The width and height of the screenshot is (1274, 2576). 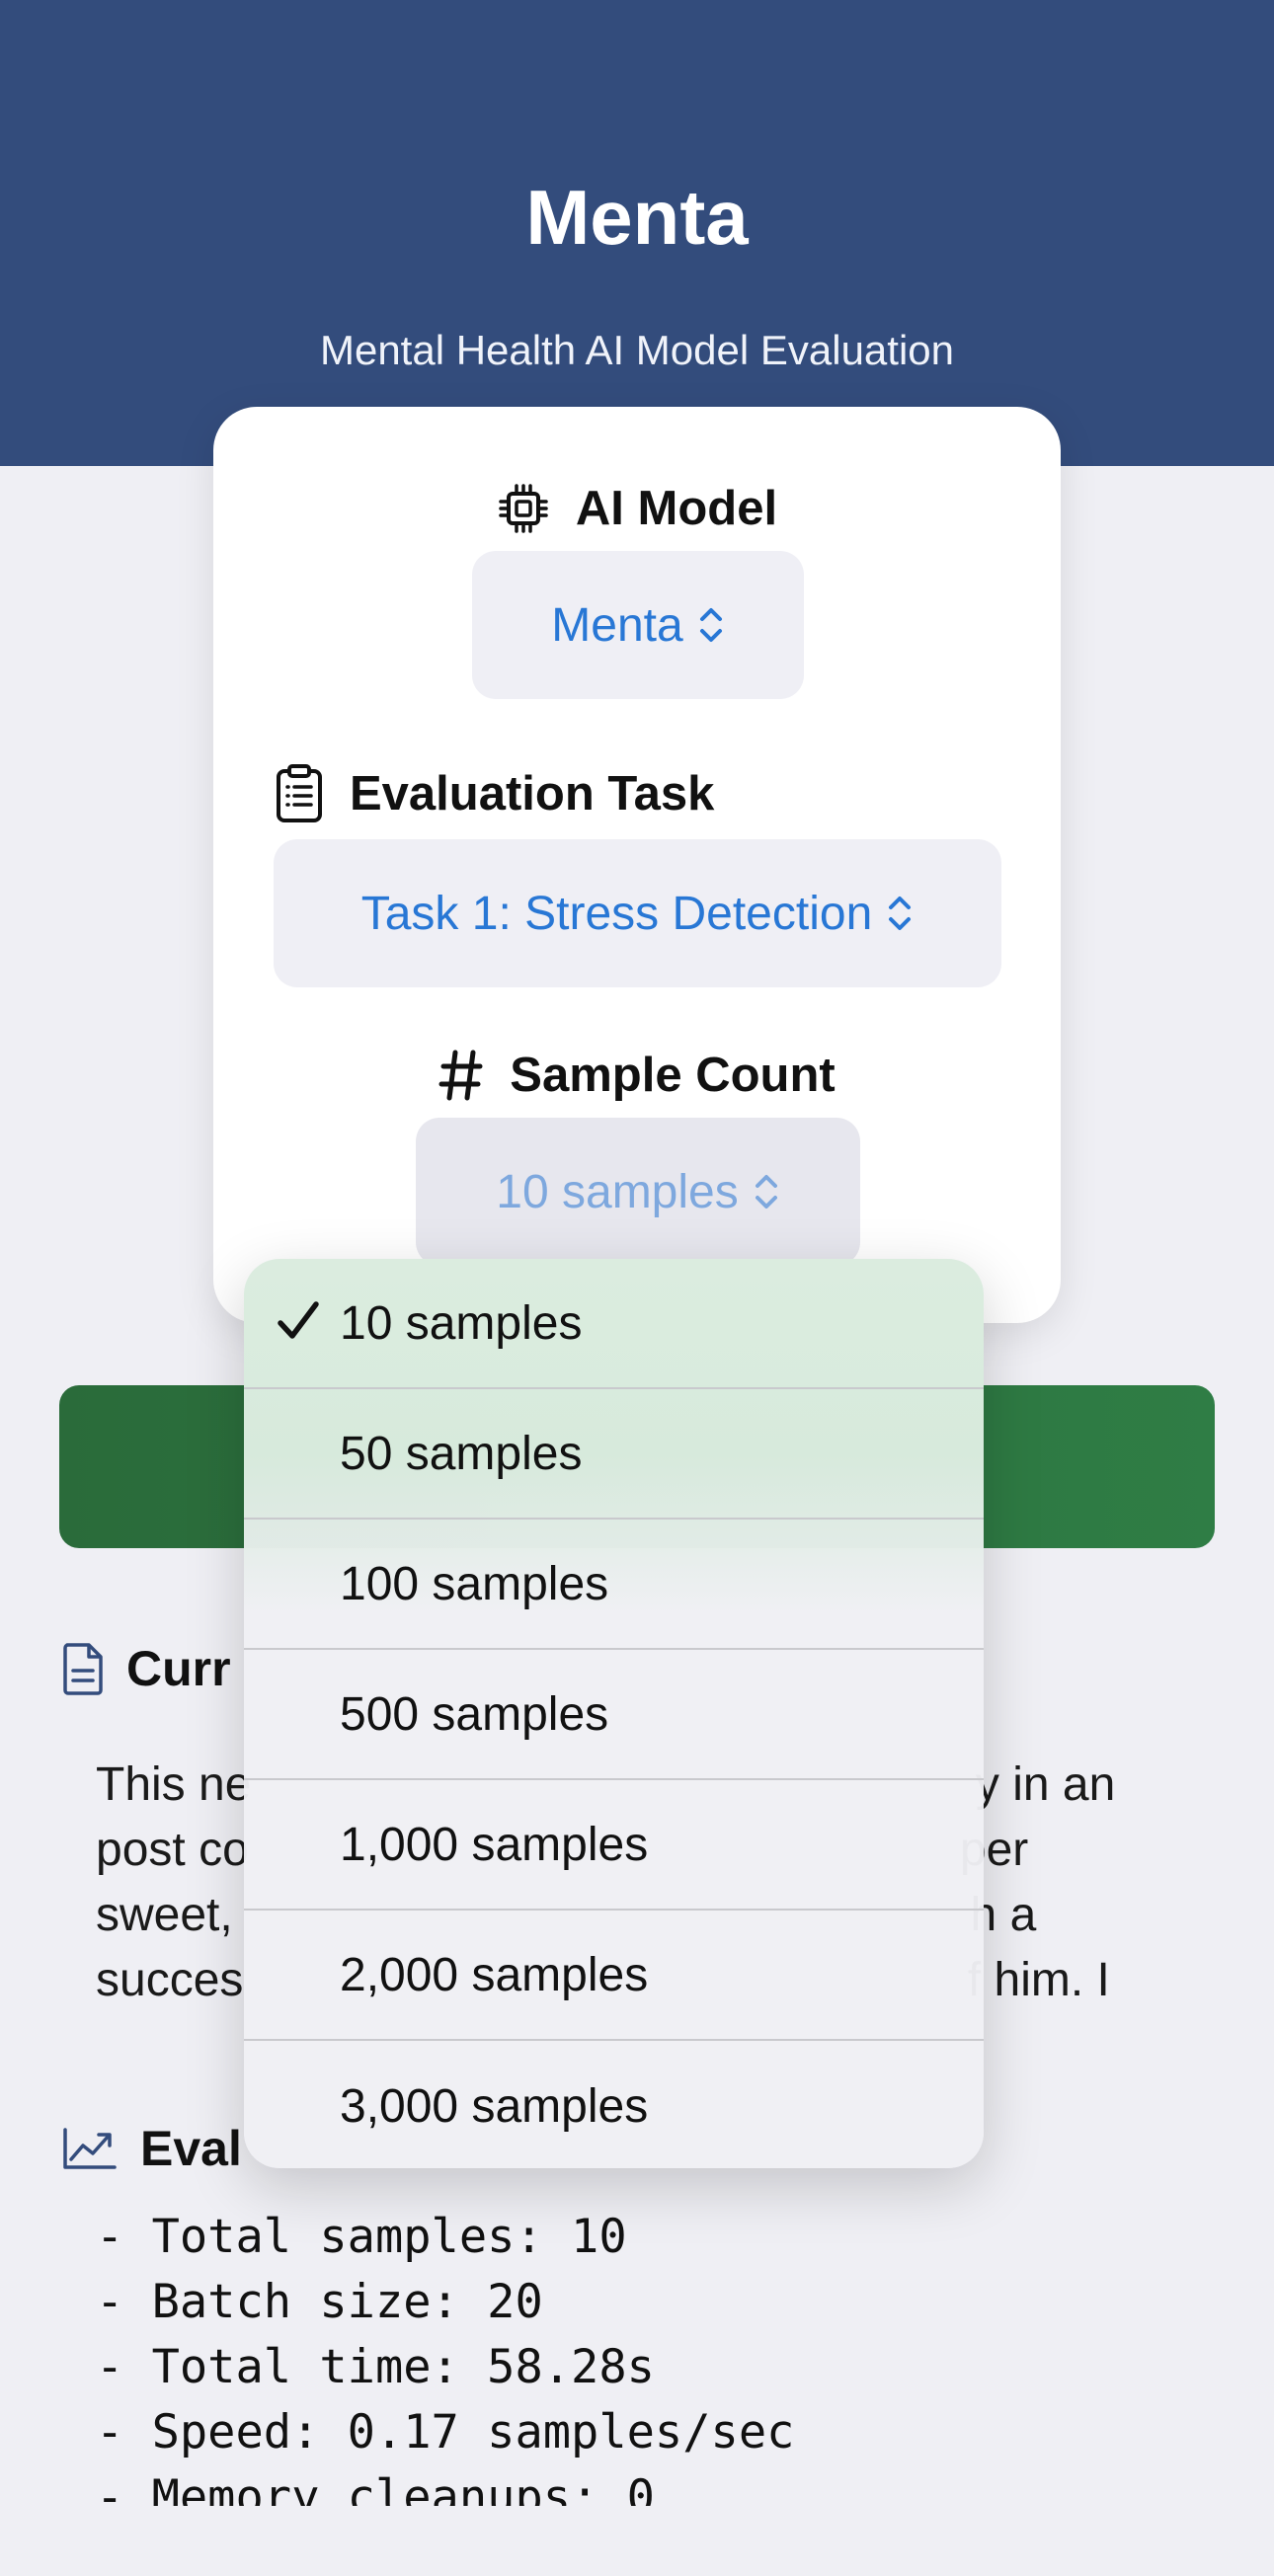 I want to click on task-section-title: Evaluation Task, so click(x=495, y=793).